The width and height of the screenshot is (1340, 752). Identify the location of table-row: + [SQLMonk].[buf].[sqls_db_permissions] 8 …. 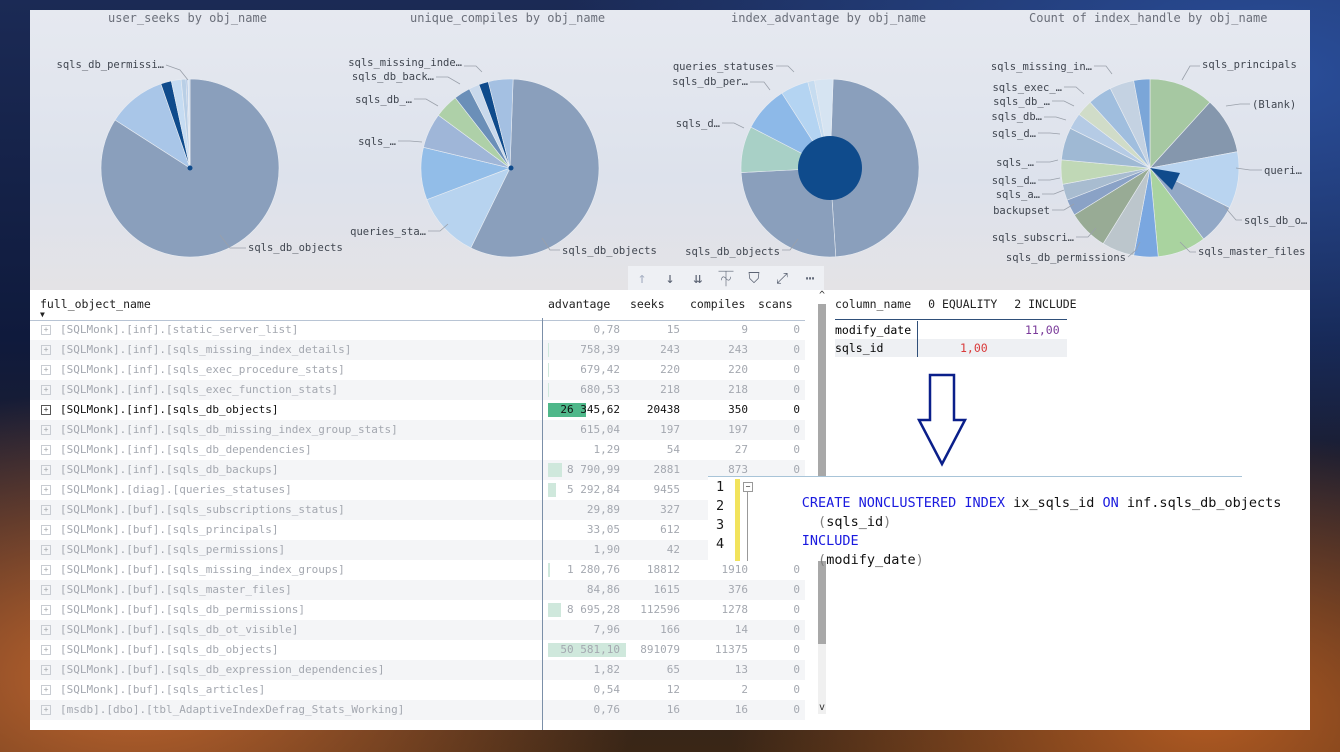
(417, 610).